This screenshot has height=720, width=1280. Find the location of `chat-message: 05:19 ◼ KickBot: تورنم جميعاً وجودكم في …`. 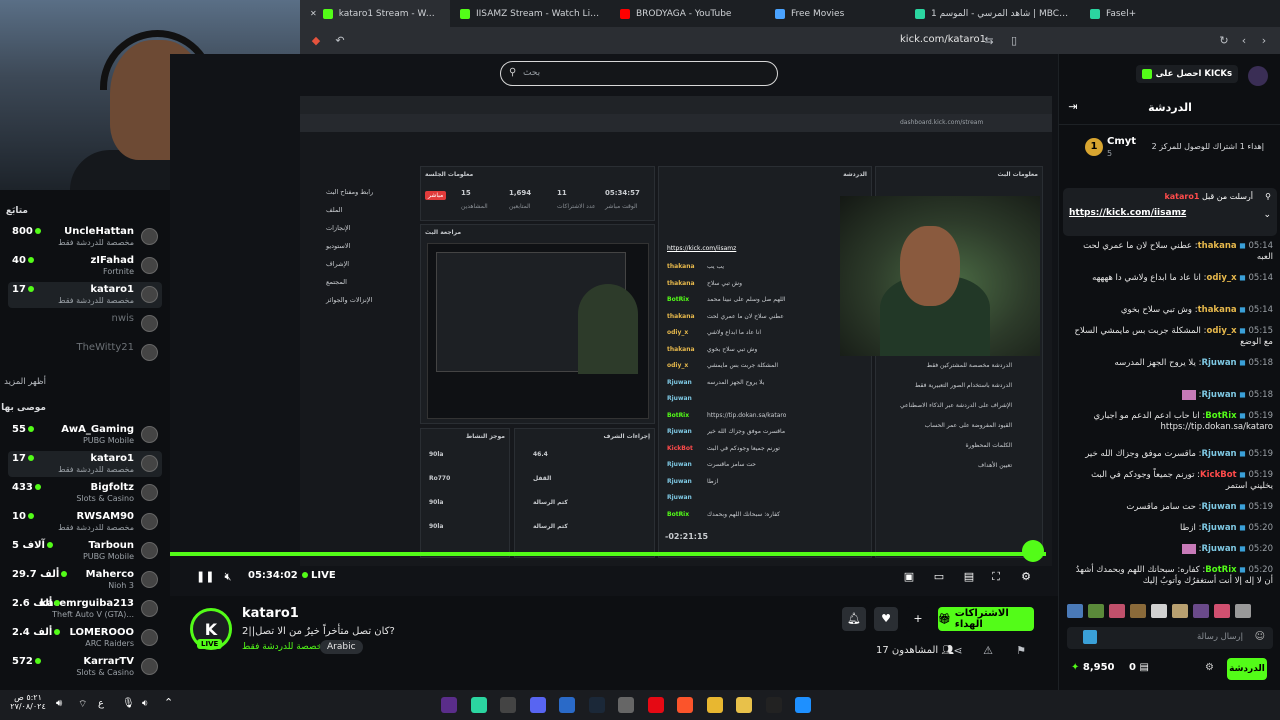

chat-message: 05:19 ◼ KickBot: تورنم جميعاً وجودكم في … is located at coordinates (1170, 480).